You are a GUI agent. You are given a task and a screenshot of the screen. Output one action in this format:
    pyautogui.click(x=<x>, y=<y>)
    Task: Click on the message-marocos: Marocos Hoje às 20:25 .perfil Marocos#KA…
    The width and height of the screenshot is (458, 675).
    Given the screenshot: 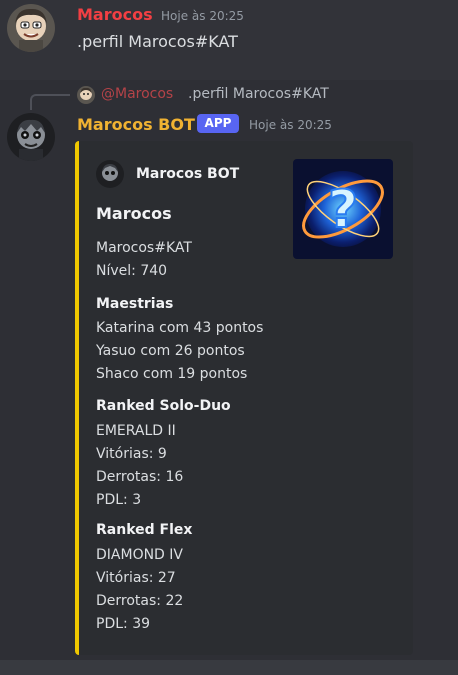 What is the action you would take?
    pyautogui.click(x=229, y=40)
    